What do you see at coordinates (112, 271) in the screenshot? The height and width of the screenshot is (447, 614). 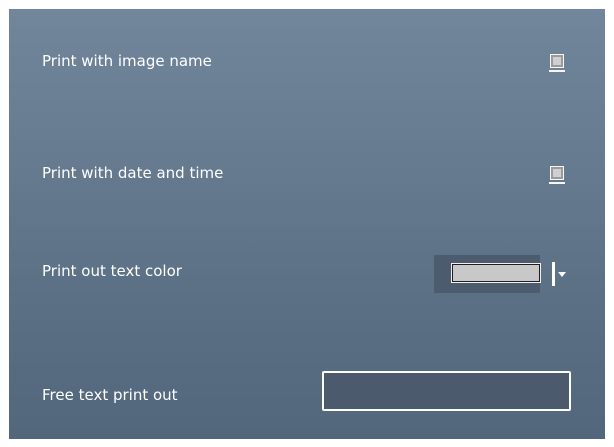 I see `text-color-label: Print out text color` at bounding box center [112, 271].